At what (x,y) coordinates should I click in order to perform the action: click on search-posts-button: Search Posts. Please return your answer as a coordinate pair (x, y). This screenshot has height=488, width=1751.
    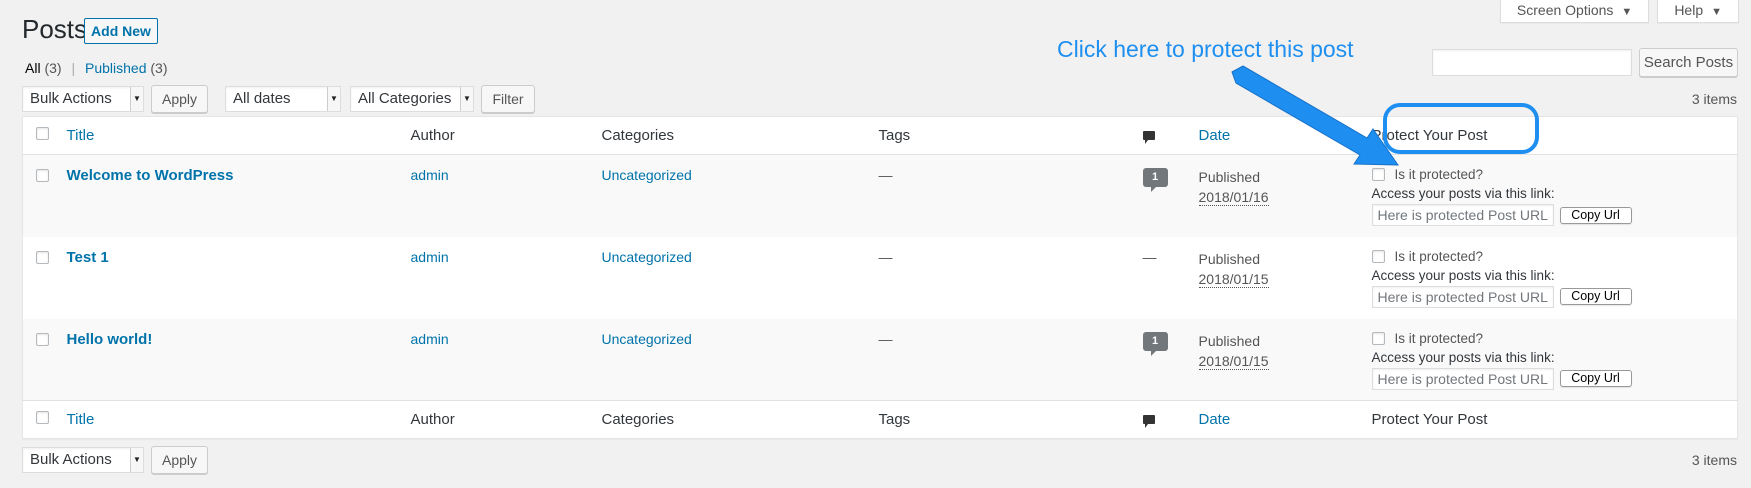
    Looking at the image, I should click on (1688, 62).